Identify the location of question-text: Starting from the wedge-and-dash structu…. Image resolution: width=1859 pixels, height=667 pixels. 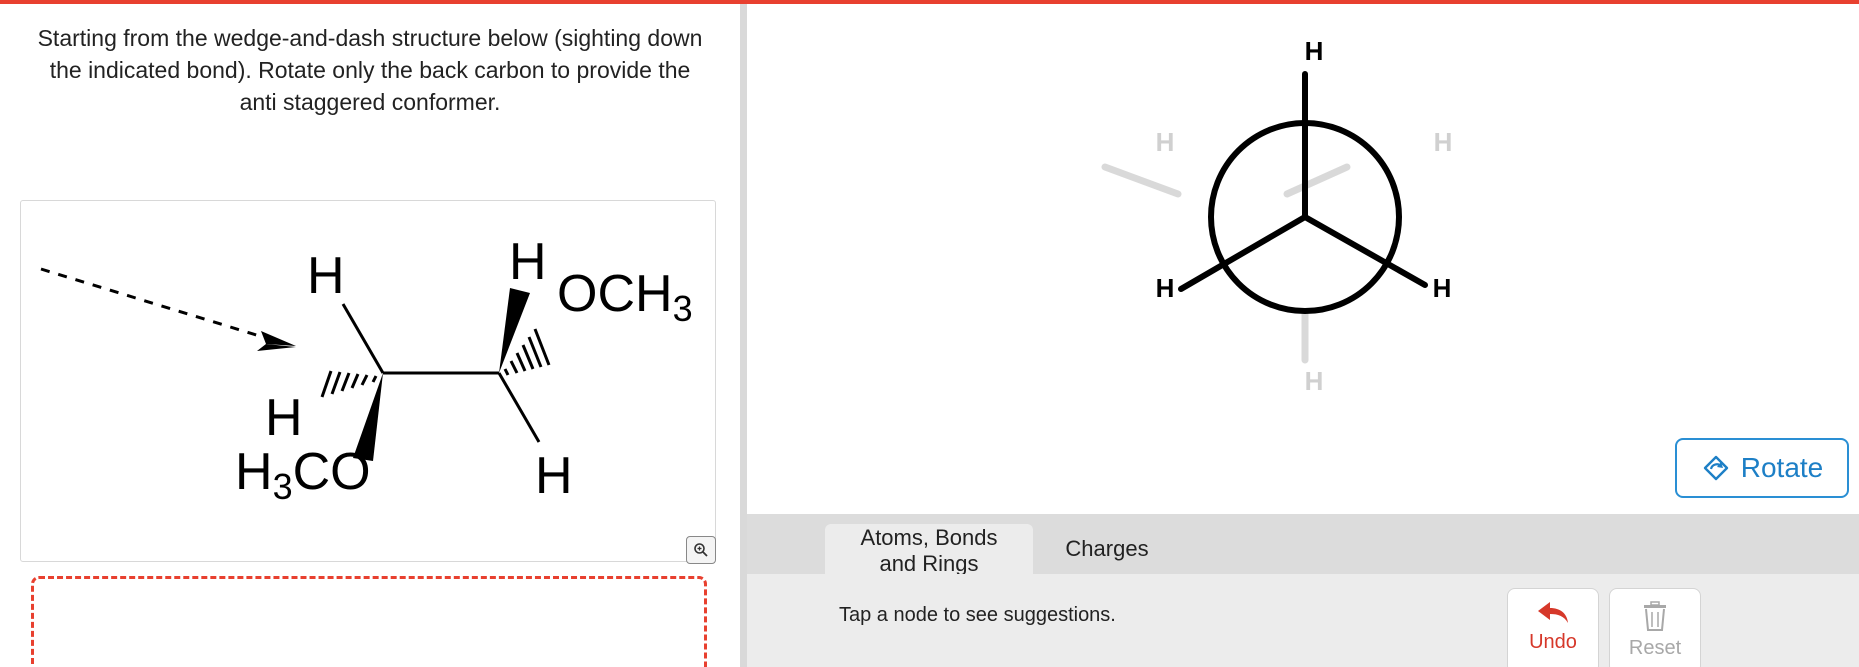
(370, 70).